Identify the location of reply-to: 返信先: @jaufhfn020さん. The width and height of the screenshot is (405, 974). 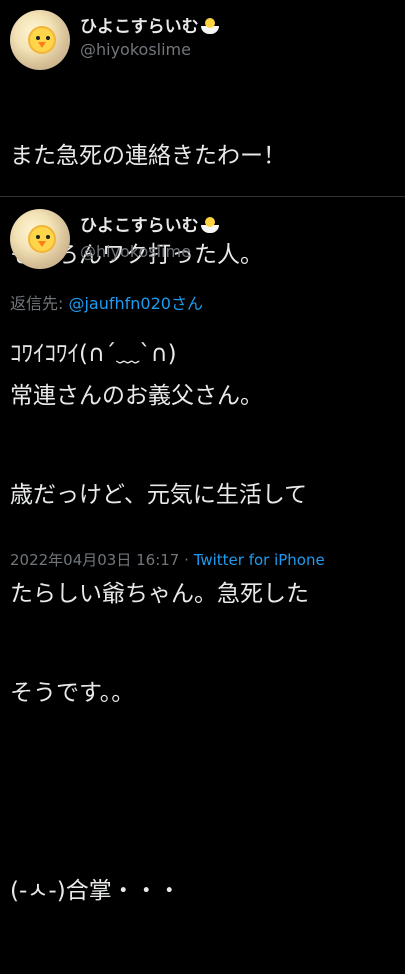
(106, 302).